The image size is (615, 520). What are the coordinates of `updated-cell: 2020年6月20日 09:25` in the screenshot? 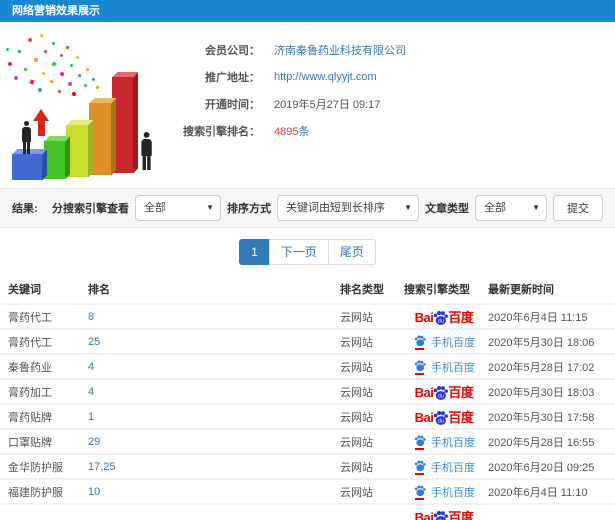 It's located at (541, 467).